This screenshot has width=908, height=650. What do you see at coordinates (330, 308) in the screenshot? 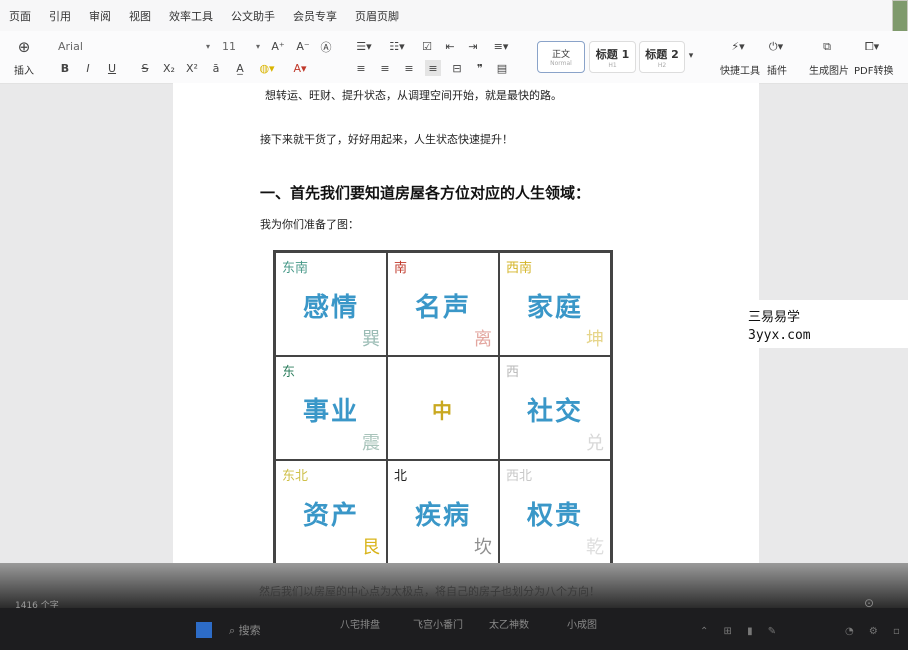
I see `life-domain-label: 感情` at bounding box center [330, 308].